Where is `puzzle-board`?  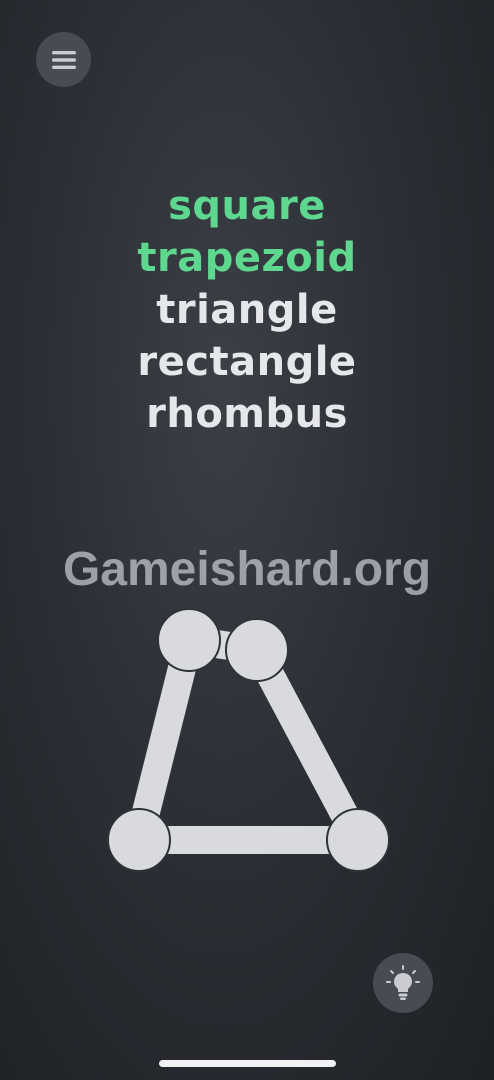 puzzle-board is located at coordinates (248, 740).